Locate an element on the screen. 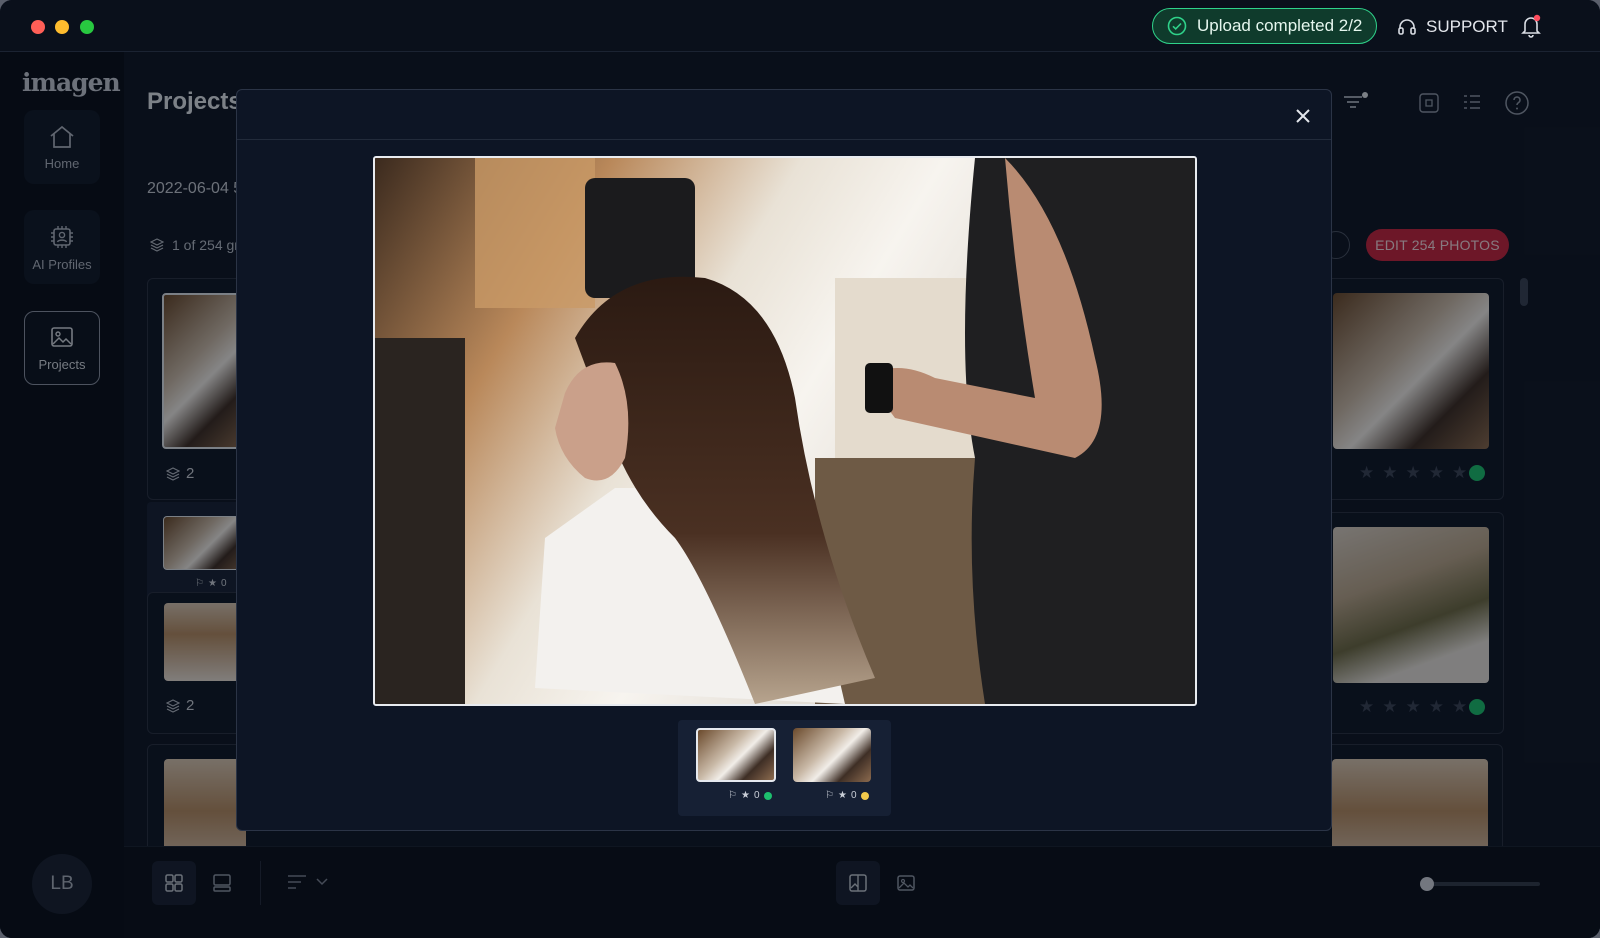 The image size is (1600, 938). close-modal-button is located at coordinates (1303, 116).